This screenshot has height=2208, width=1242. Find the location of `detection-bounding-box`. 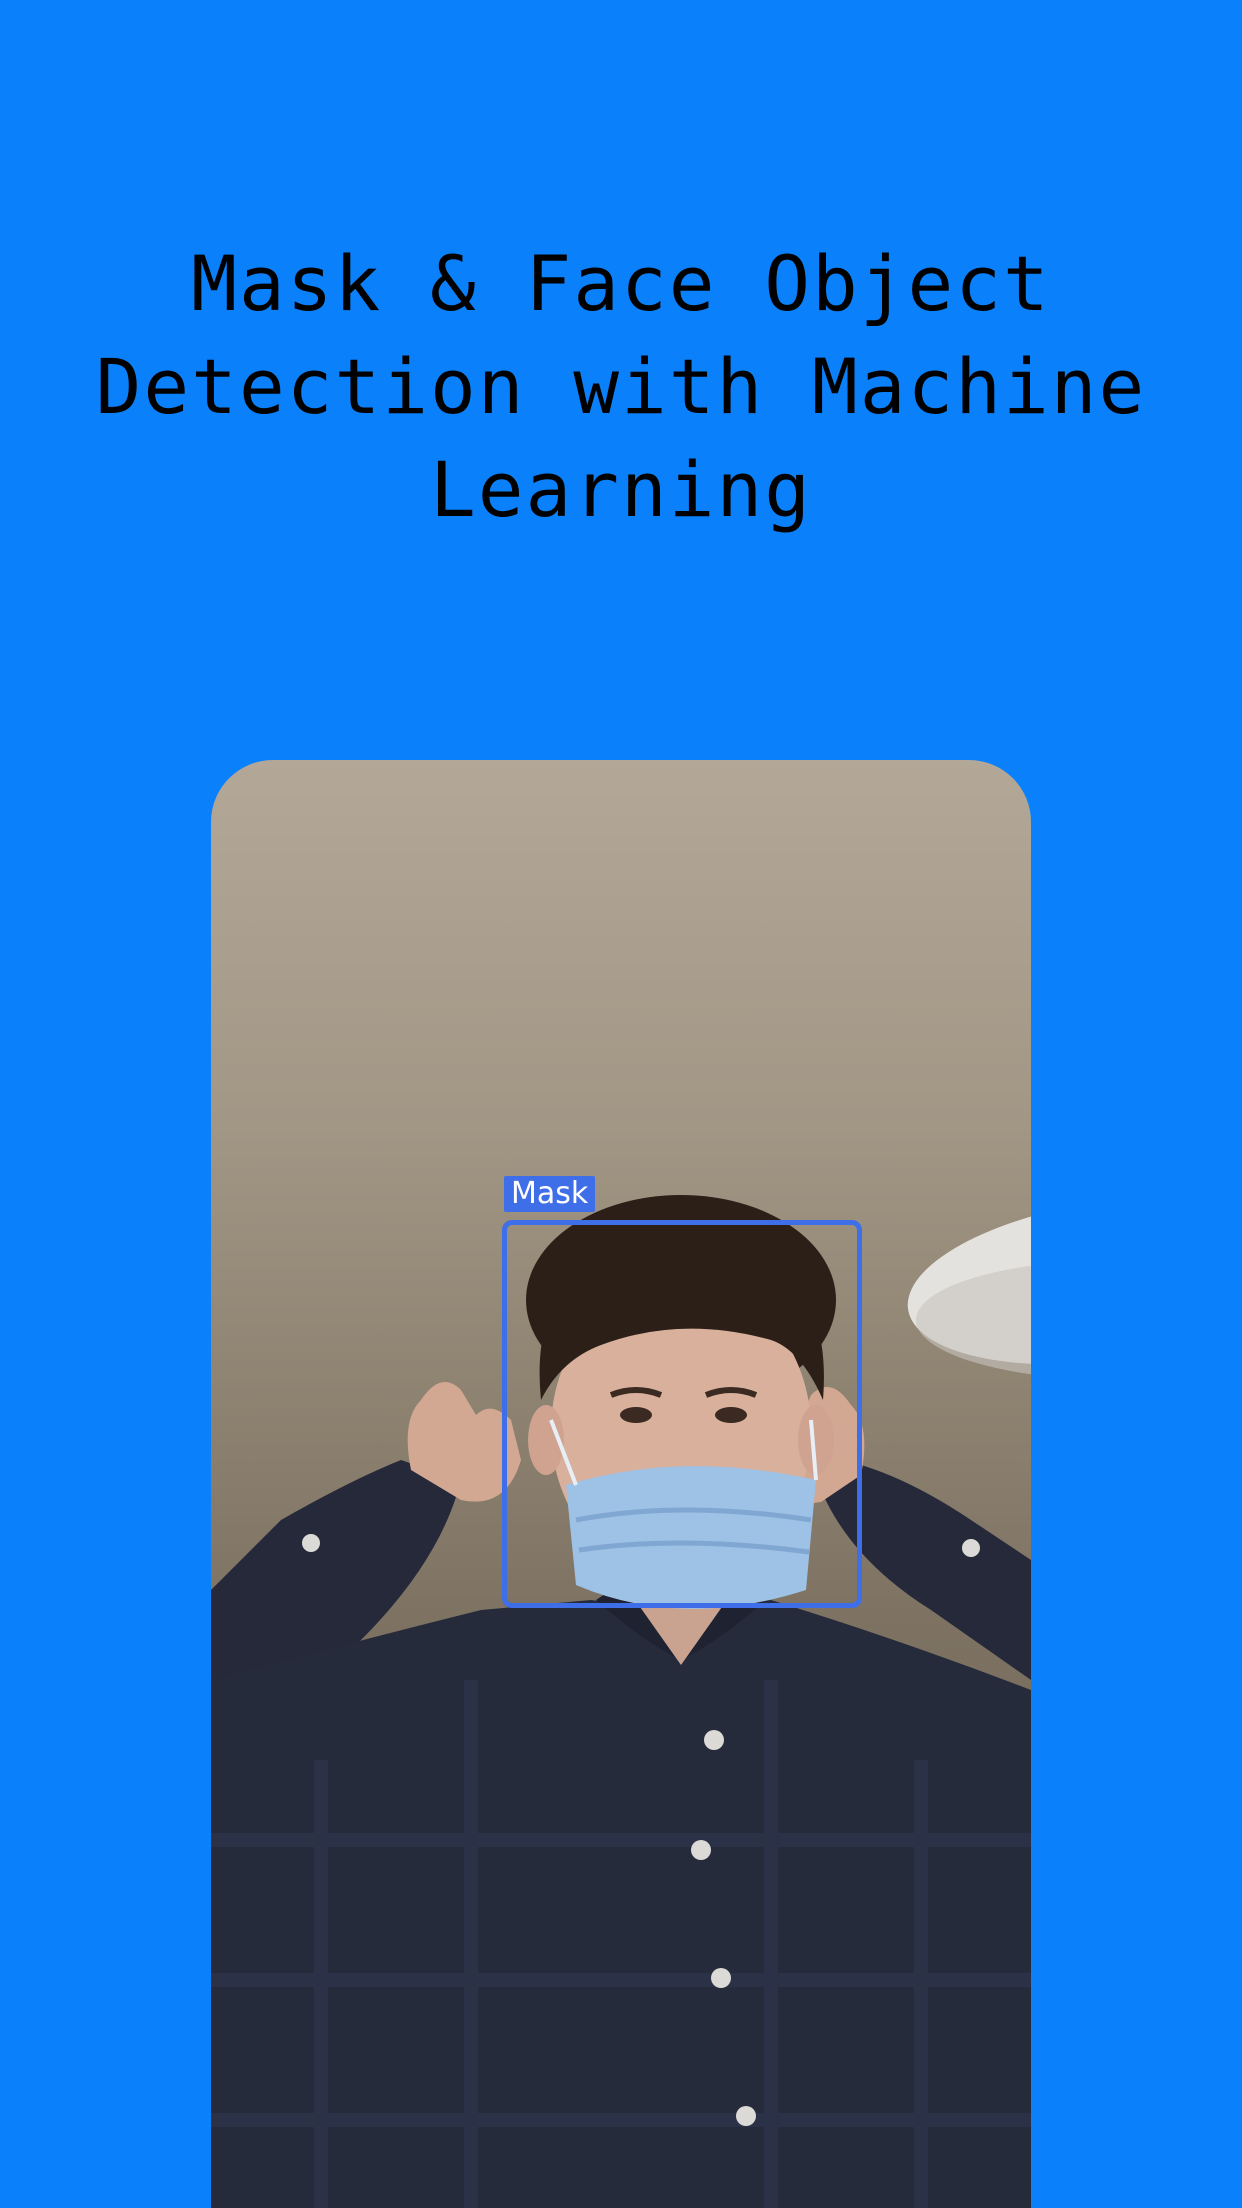

detection-bounding-box is located at coordinates (682, 1414).